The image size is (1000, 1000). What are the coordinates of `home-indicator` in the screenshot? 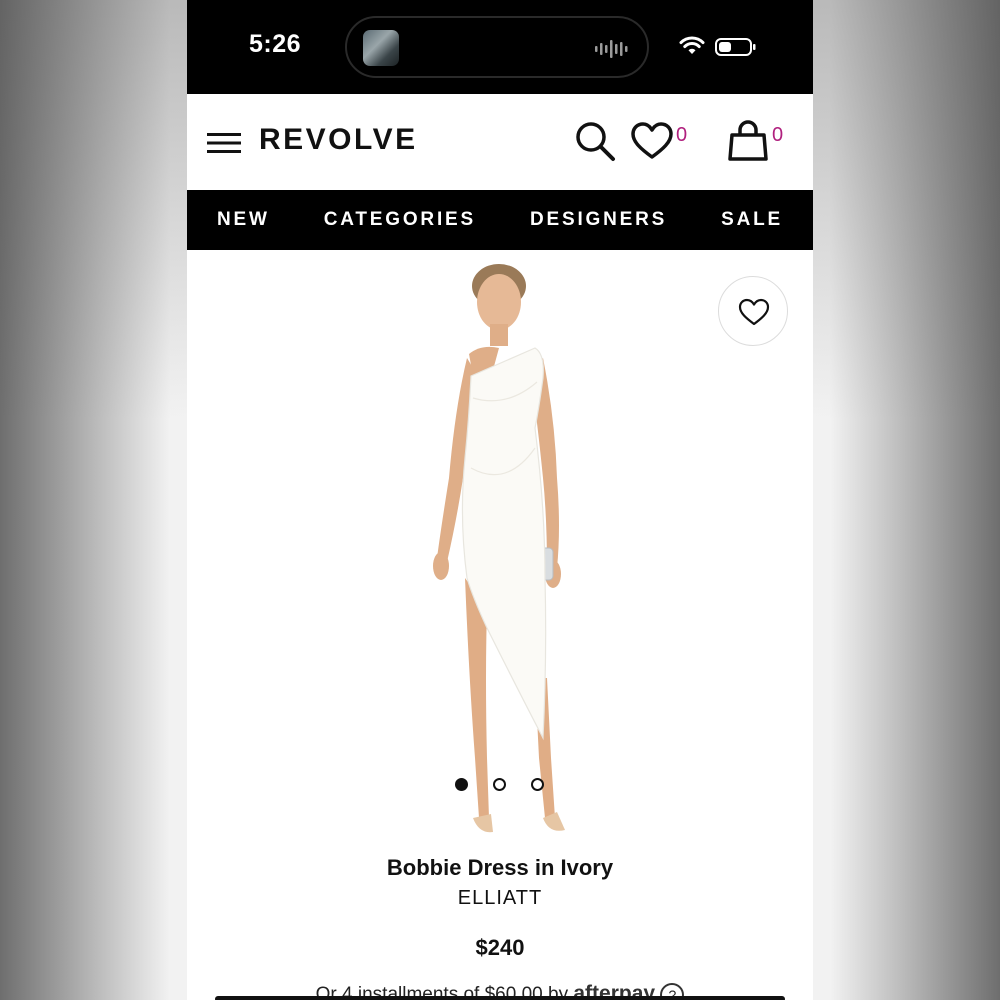 It's located at (500, 998).